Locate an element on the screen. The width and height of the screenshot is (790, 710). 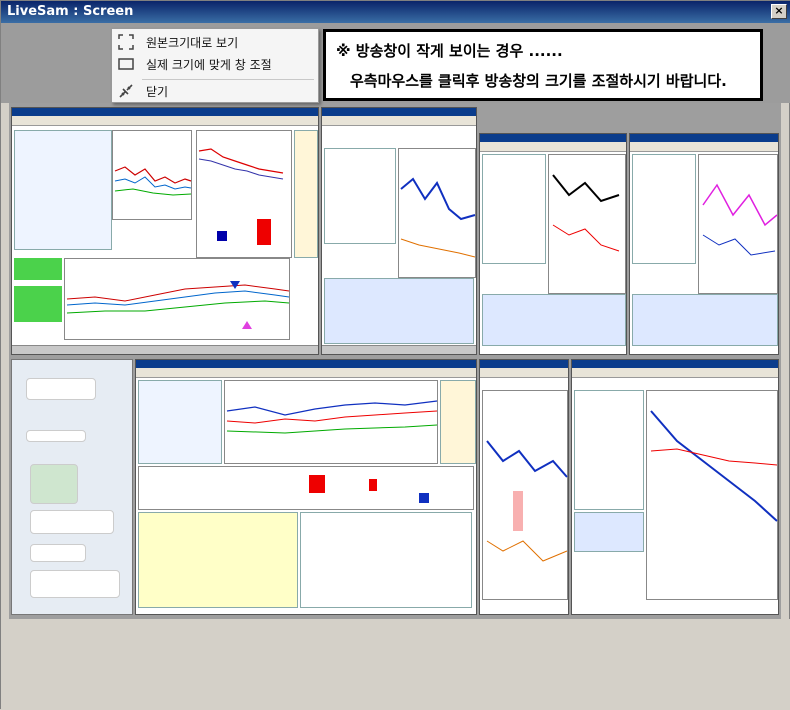
side-grid is located at coordinates (306, 194).